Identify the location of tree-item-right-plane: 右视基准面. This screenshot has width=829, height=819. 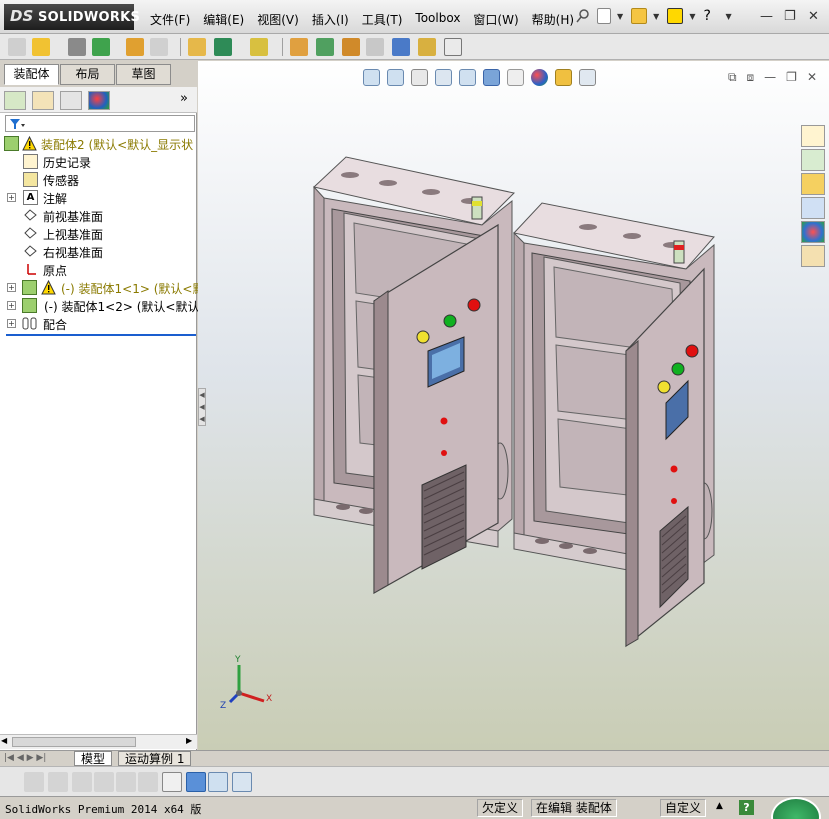
(98, 252).